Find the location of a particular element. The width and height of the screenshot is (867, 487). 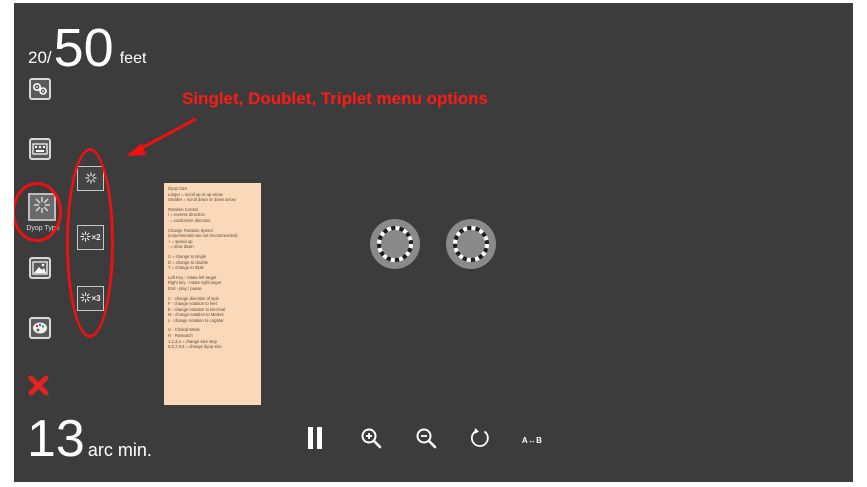

swap-ab-button: A↔B is located at coordinates (532, 440).